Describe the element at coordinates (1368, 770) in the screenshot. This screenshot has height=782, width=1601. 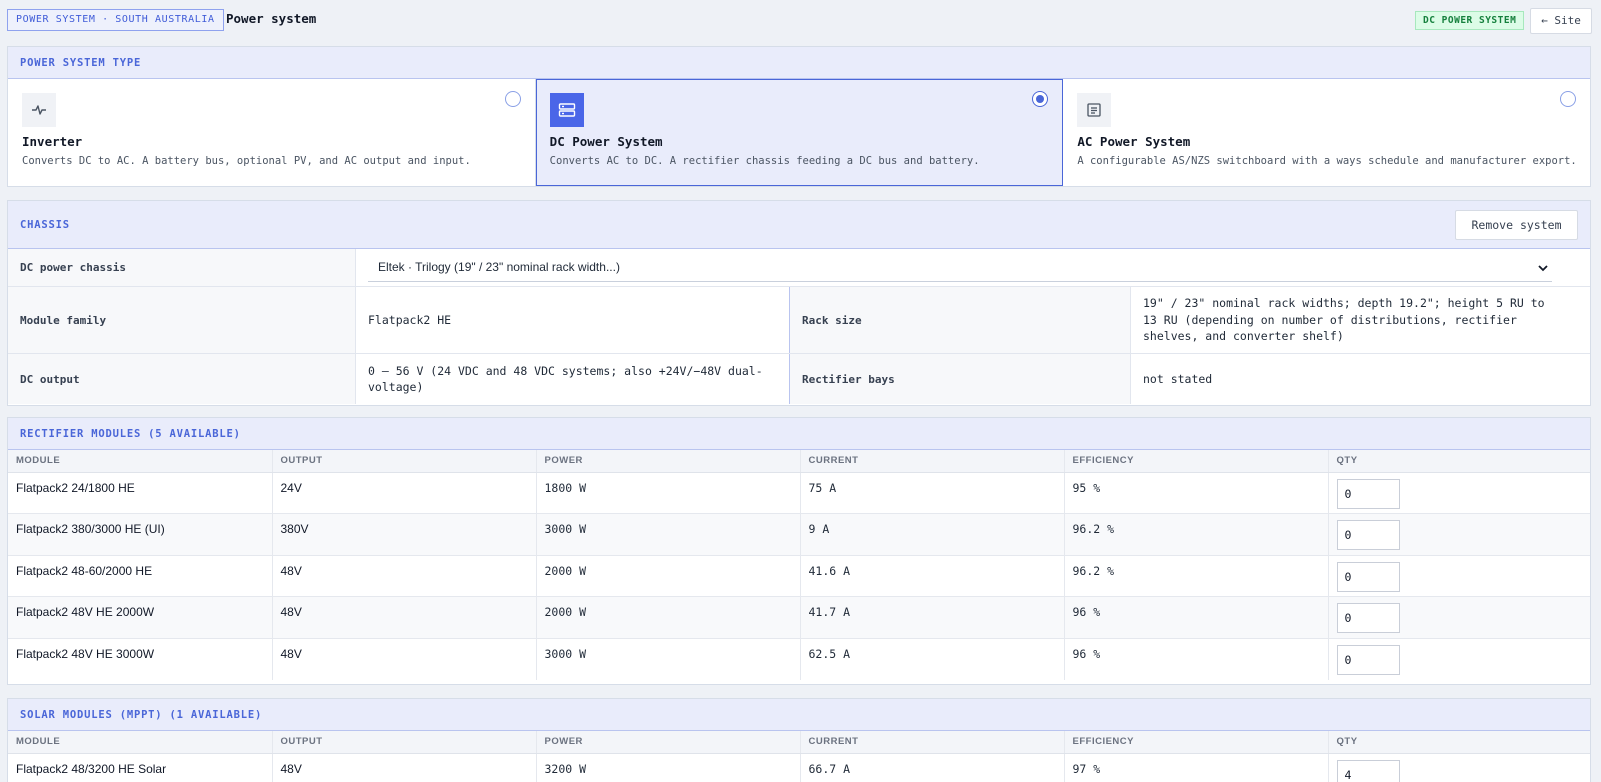
I see `quantity-input: 4` at that location.